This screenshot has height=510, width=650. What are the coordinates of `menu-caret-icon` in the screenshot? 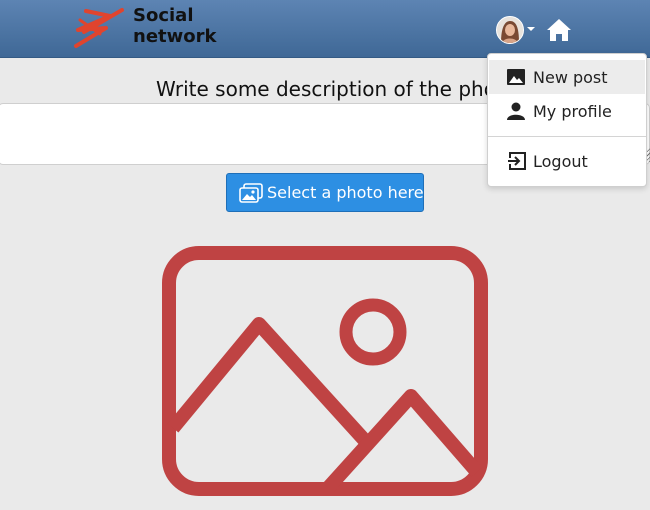 It's located at (531, 29).